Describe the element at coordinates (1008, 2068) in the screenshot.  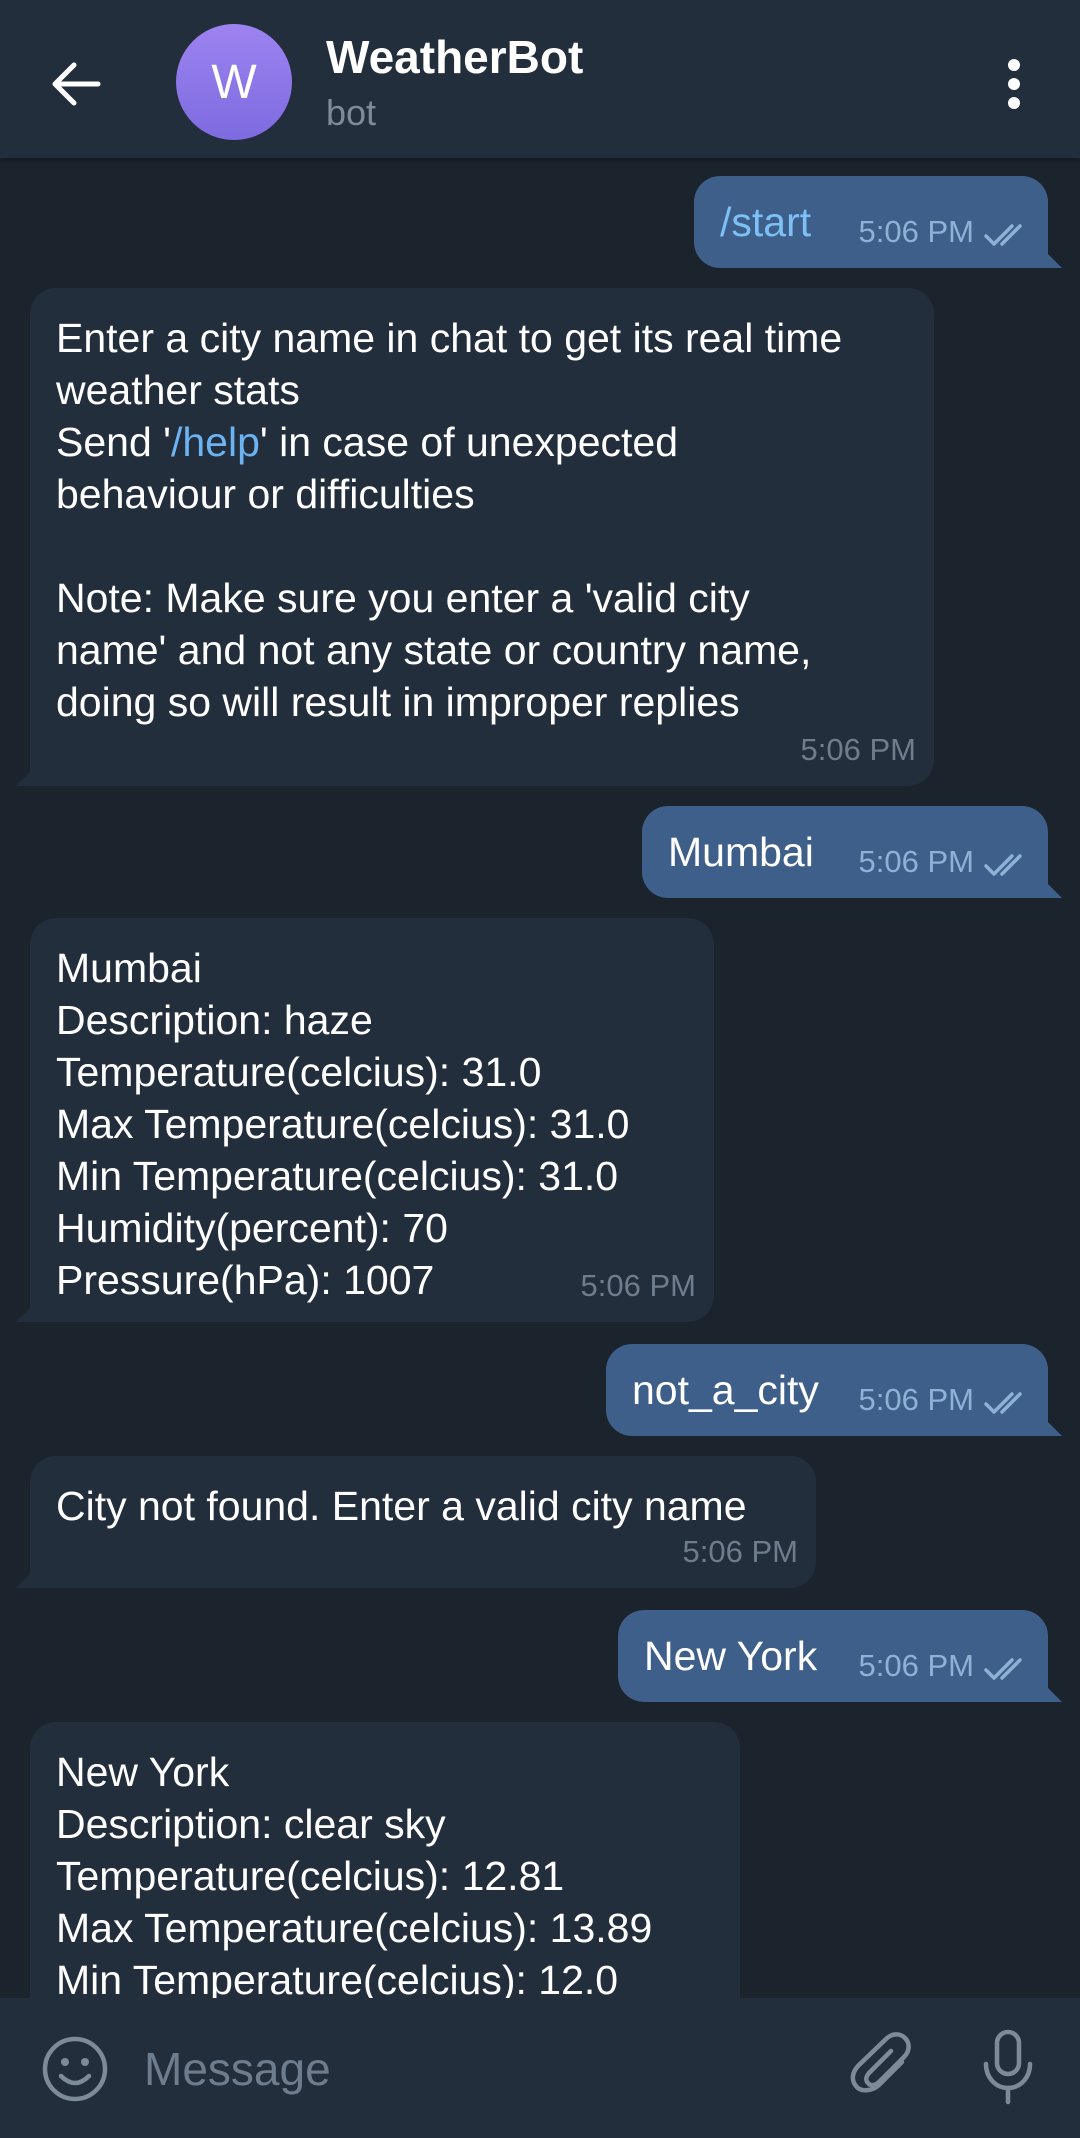
I see `microphone-icon` at that location.